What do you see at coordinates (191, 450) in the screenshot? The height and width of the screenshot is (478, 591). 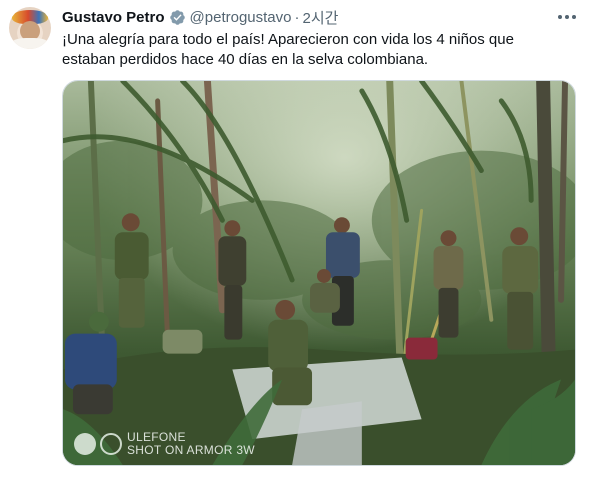 I see `watermark-line2: SHOT ON ARMOR 3W` at bounding box center [191, 450].